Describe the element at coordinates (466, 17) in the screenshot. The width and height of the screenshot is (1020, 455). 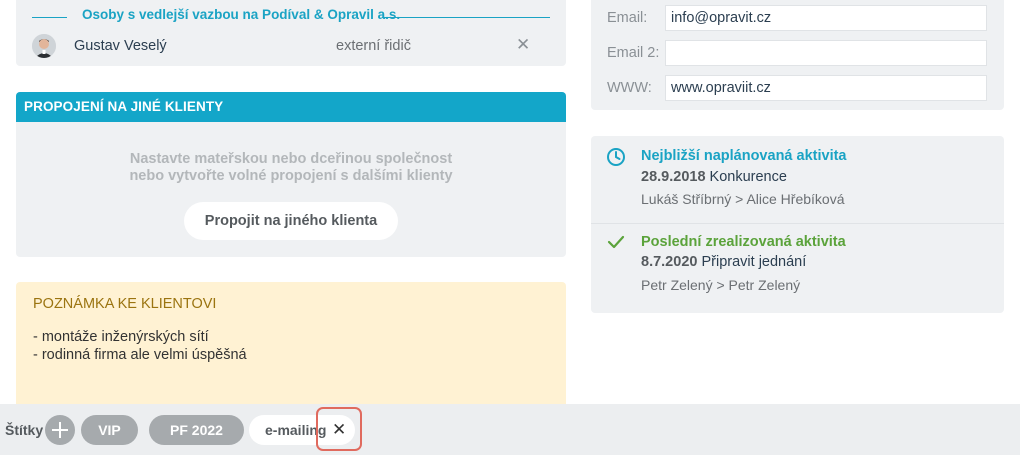
I see `heading-rule-right` at that location.